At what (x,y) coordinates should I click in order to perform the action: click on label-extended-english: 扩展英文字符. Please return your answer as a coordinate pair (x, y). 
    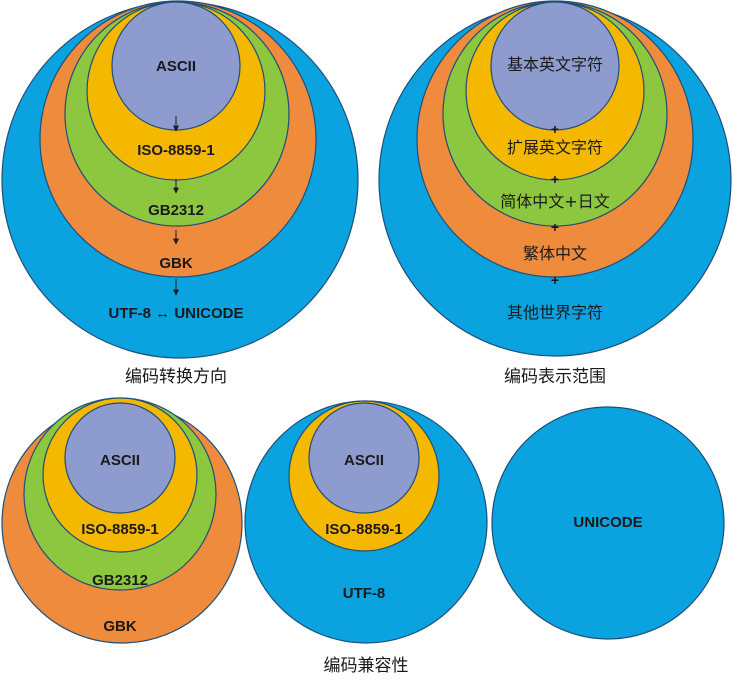
    Looking at the image, I should click on (555, 147).